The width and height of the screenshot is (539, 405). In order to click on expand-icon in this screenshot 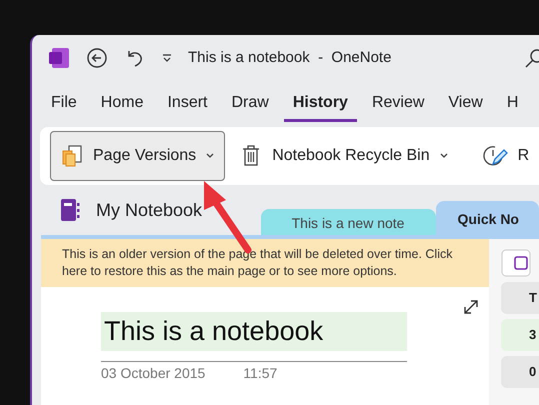, I will do `click(471, 307)`.